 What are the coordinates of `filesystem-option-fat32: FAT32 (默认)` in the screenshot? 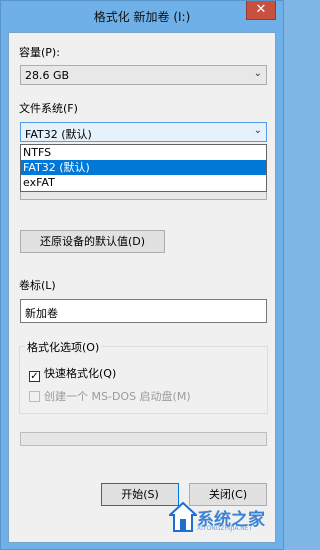 It's located at (143, 167).